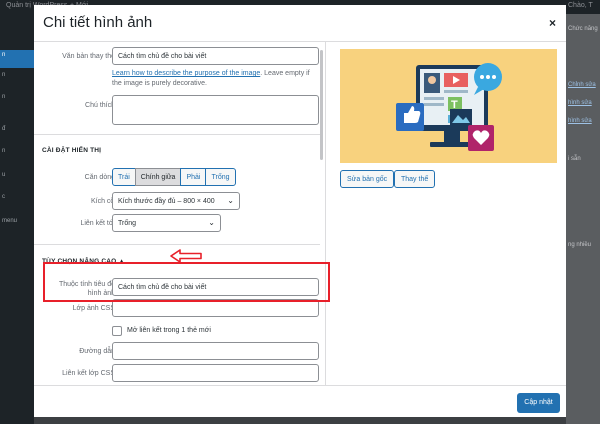  What do you see at coordinates (102, 201) in the screenshot?
I see `size-label: Kích cỡ` at bounding box center [102, 201].